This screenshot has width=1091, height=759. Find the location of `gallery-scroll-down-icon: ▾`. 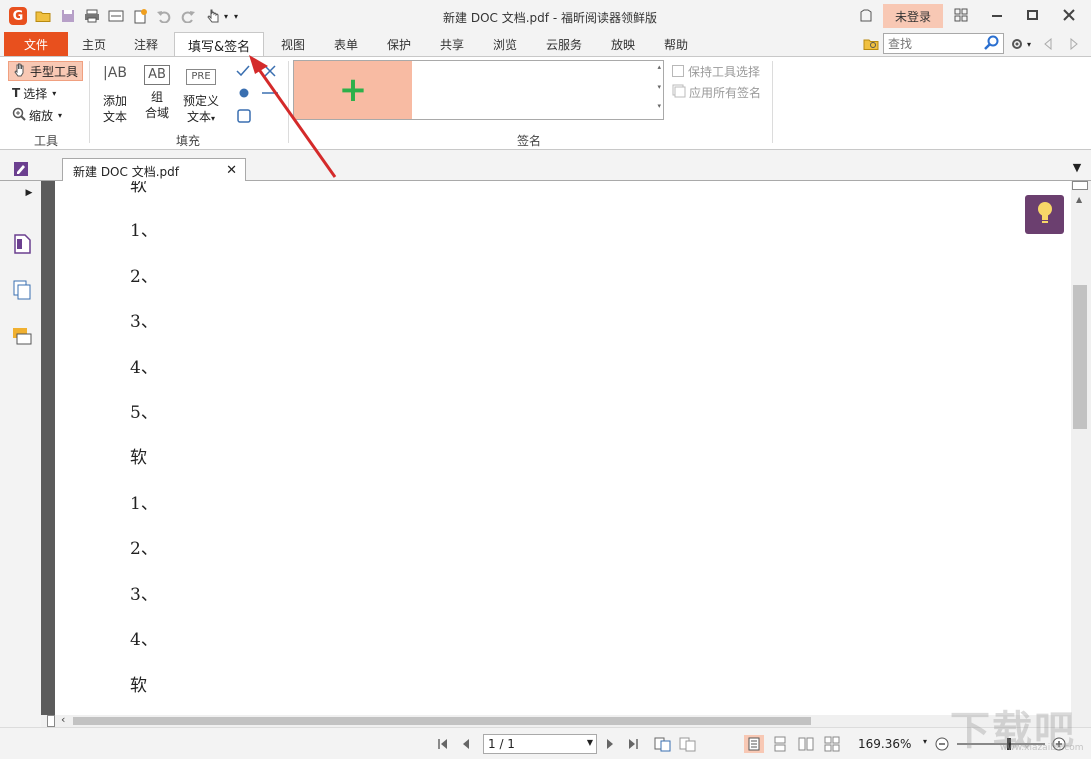

gallery-scroll-down-icon: ▾ is located at coordinates (659, 87).